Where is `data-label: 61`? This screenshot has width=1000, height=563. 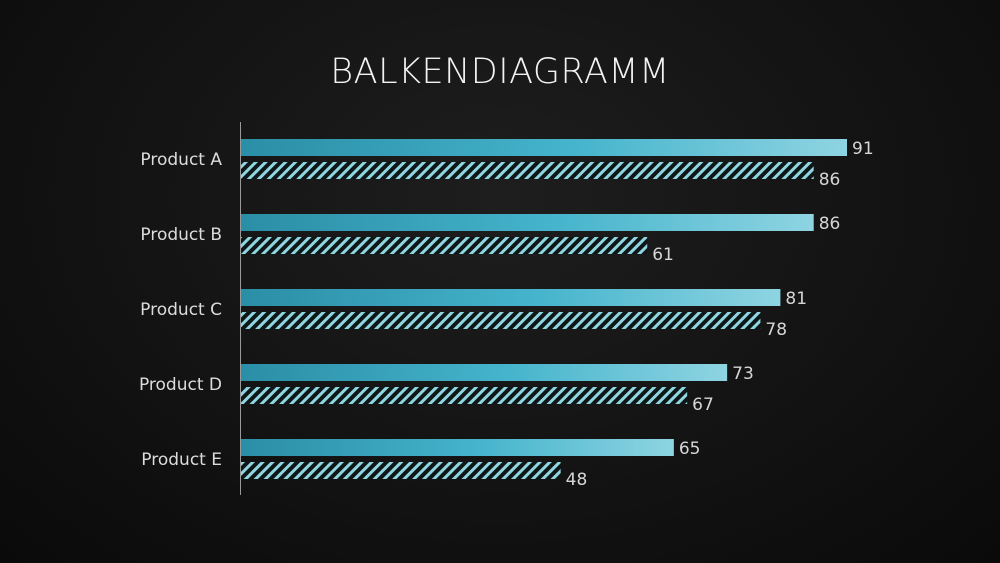 data-label: 61 is located at coordinates (663, 255).